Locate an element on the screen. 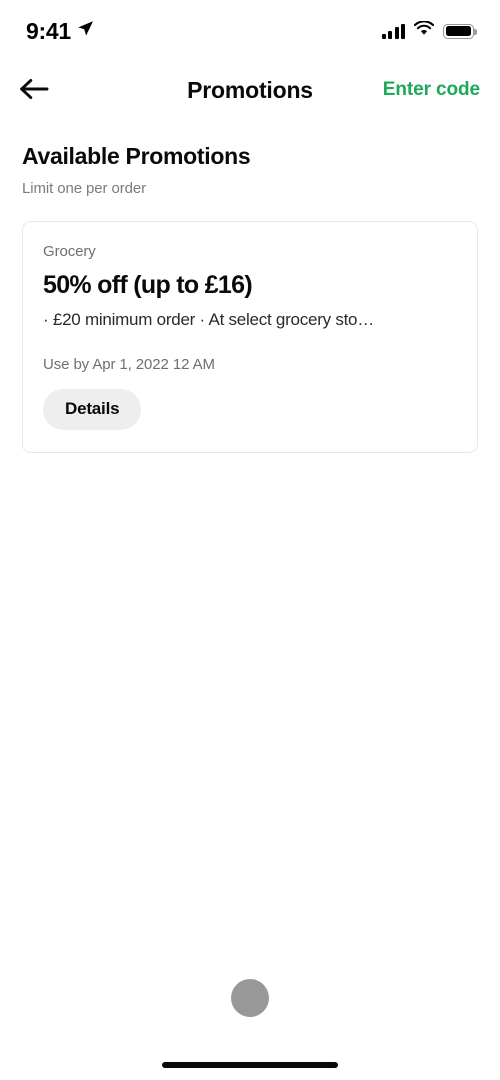 This screenshot has width=500, height=1080. details-button: Details is located at coordinates (92, 409).